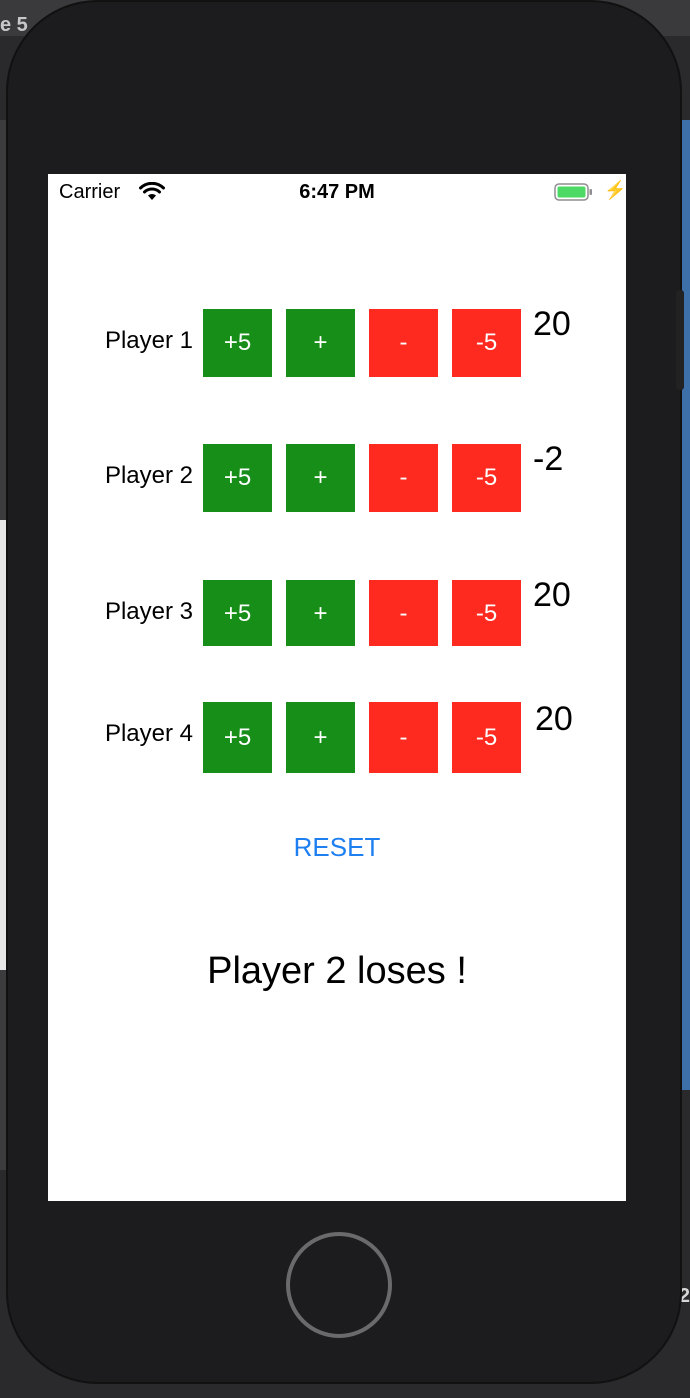  I want to click on player-1-score: 20, so click(552, 324).